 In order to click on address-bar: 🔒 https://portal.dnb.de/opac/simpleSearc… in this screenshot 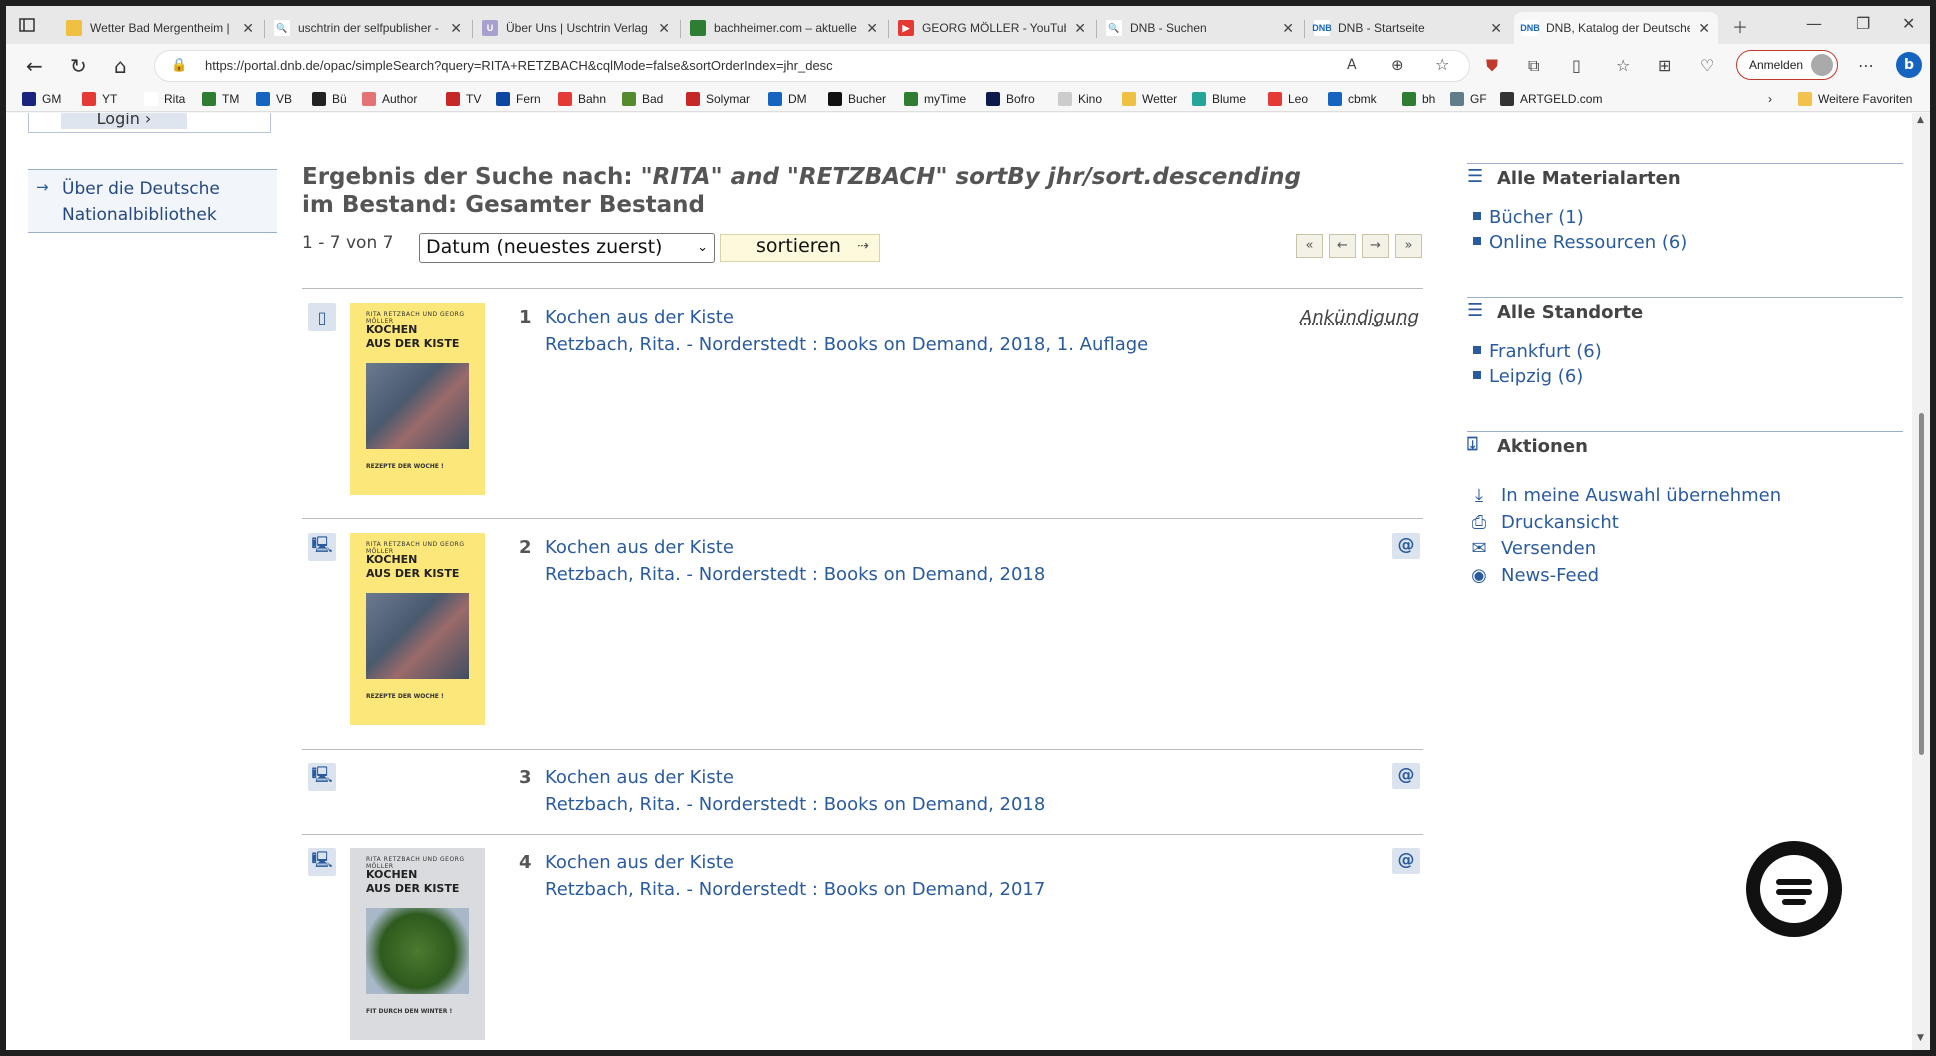, I will do `click(812, 66)`.